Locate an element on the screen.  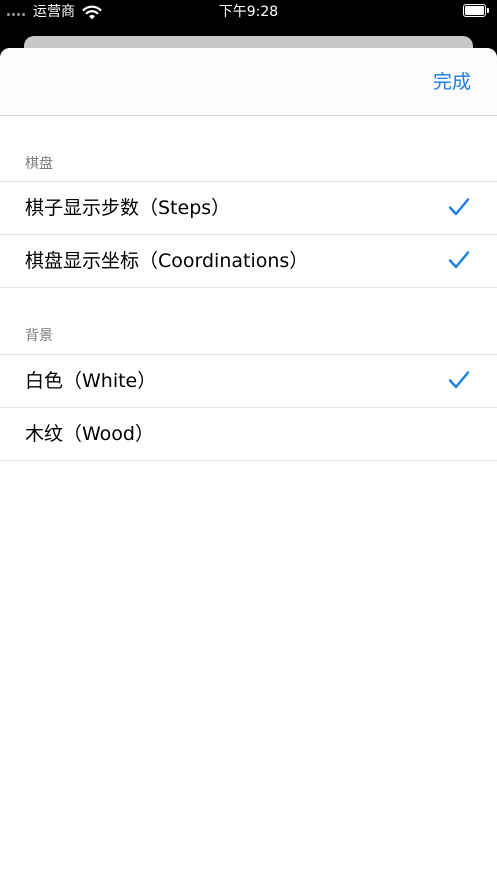
status-bar: 运营商 下午9:28 is located at coordinates (248, 14).